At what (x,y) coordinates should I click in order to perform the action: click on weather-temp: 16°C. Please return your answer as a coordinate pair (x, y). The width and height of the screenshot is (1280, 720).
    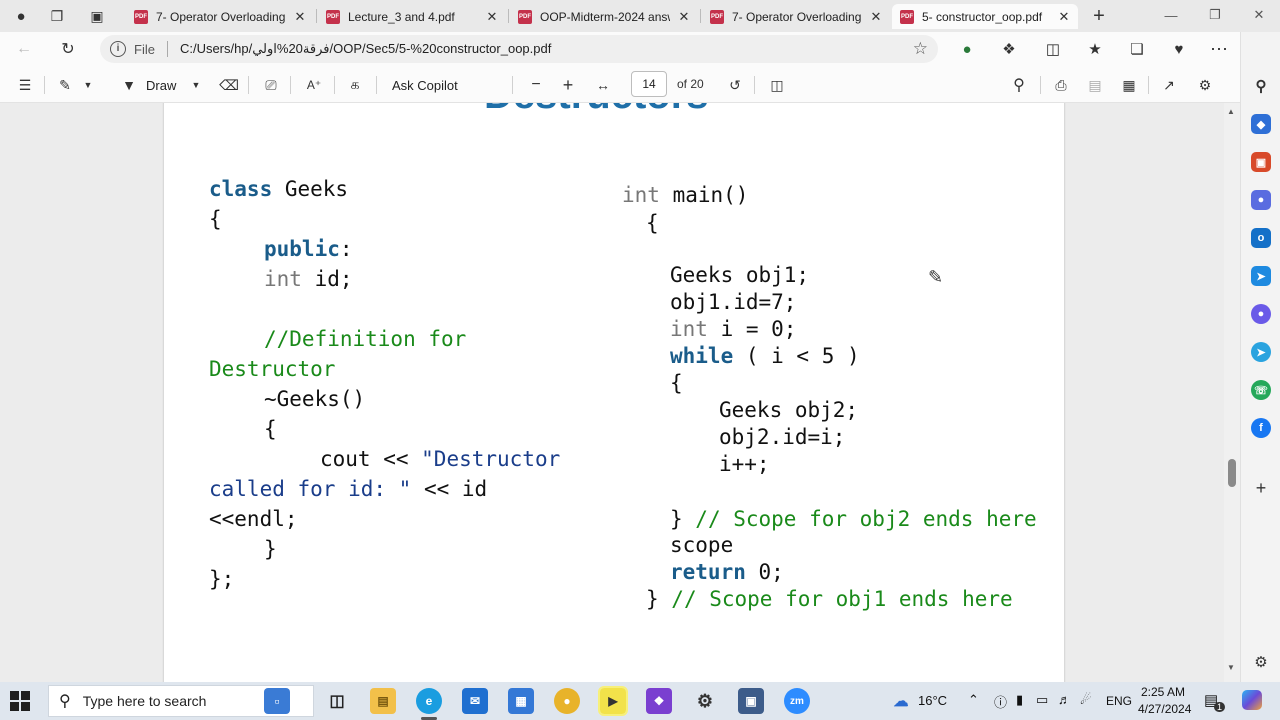
    Looking at the image, I should click on (932, 700).